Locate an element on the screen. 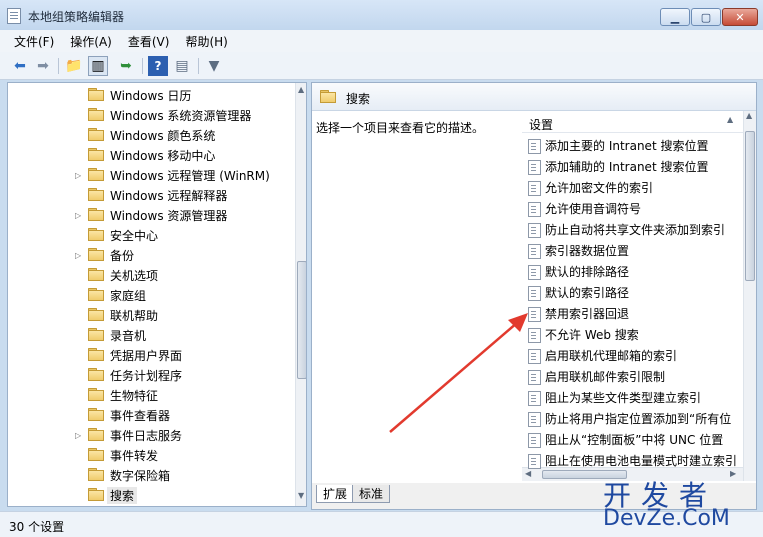  watermark-line2: DevZe.CoM is located at coordinates (666, 518).